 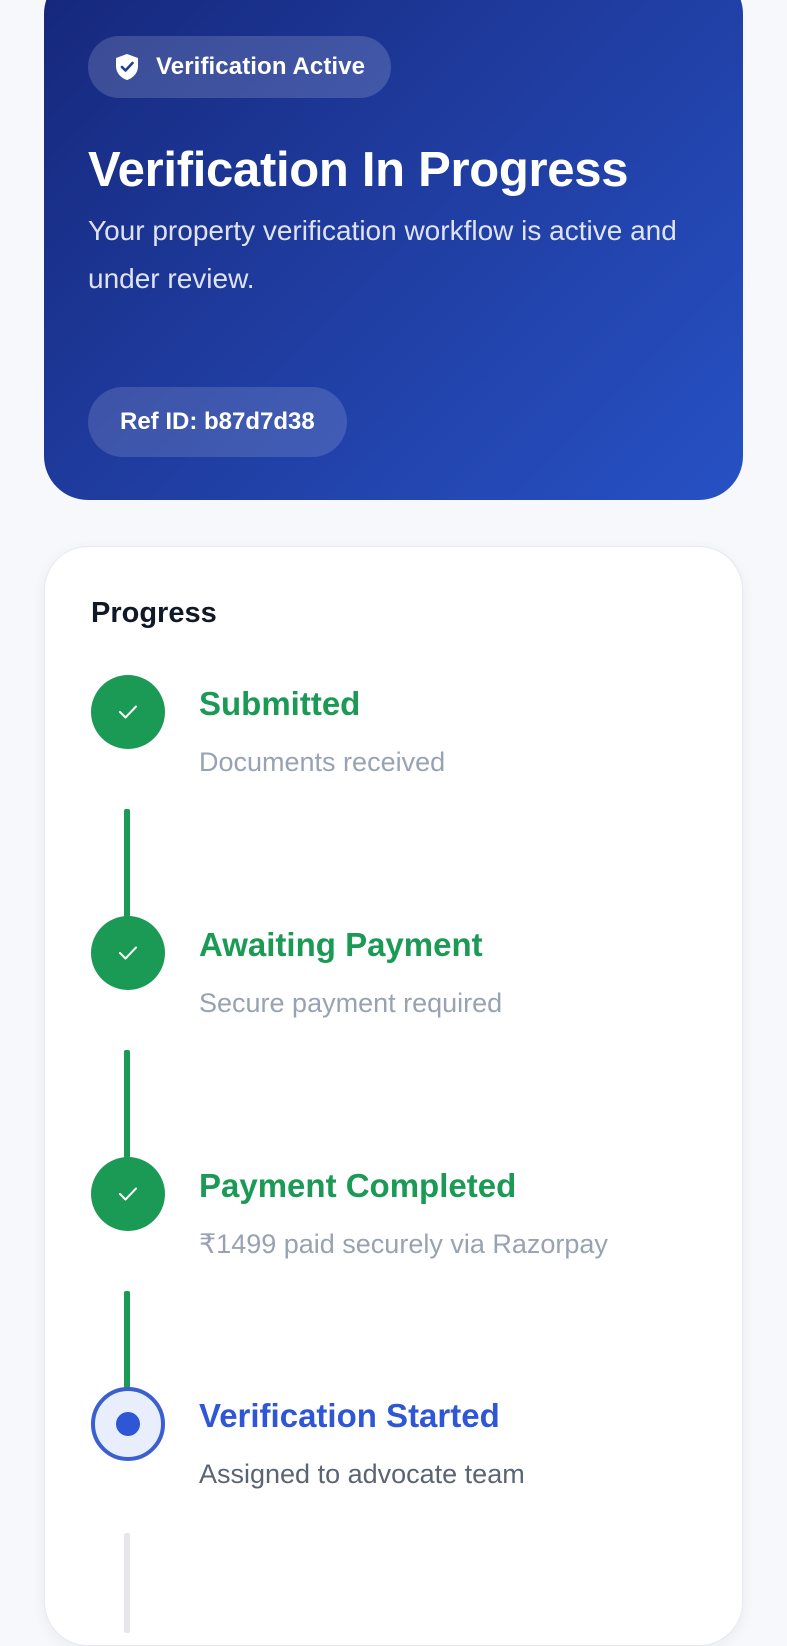 I want to click on step-label: Submitted, so click(x=280, y=703).